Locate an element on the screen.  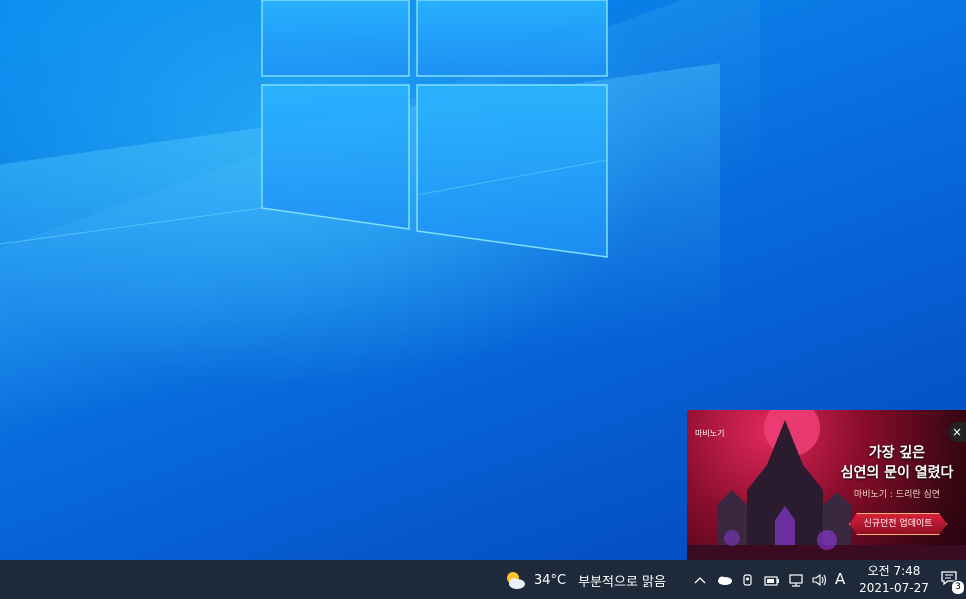
partly-cloudy-icon is located at coordinates (516, 580).